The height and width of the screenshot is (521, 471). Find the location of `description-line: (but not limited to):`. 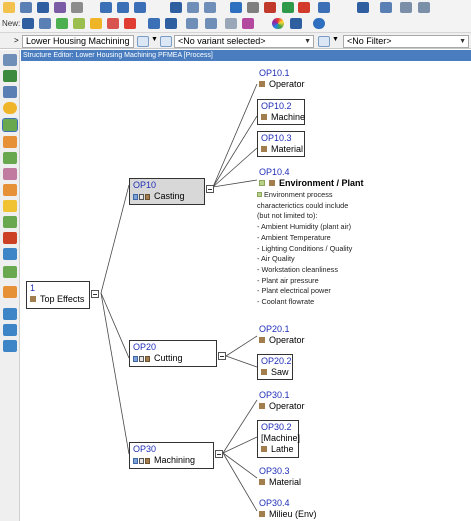

description-line: (but not limited to): is located at coordinates (287, 216).